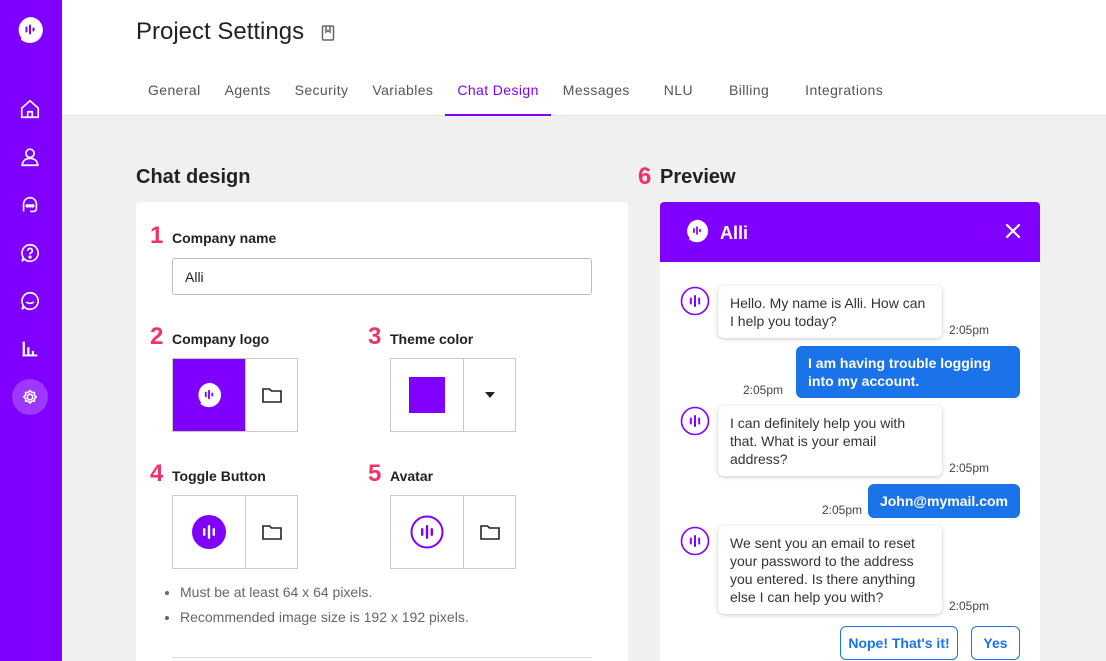 This screenshot has width=1106, height=661. Describe the element at coordinates (157, 473) in the screenshot. I see `step-number-4: 4` at that location.